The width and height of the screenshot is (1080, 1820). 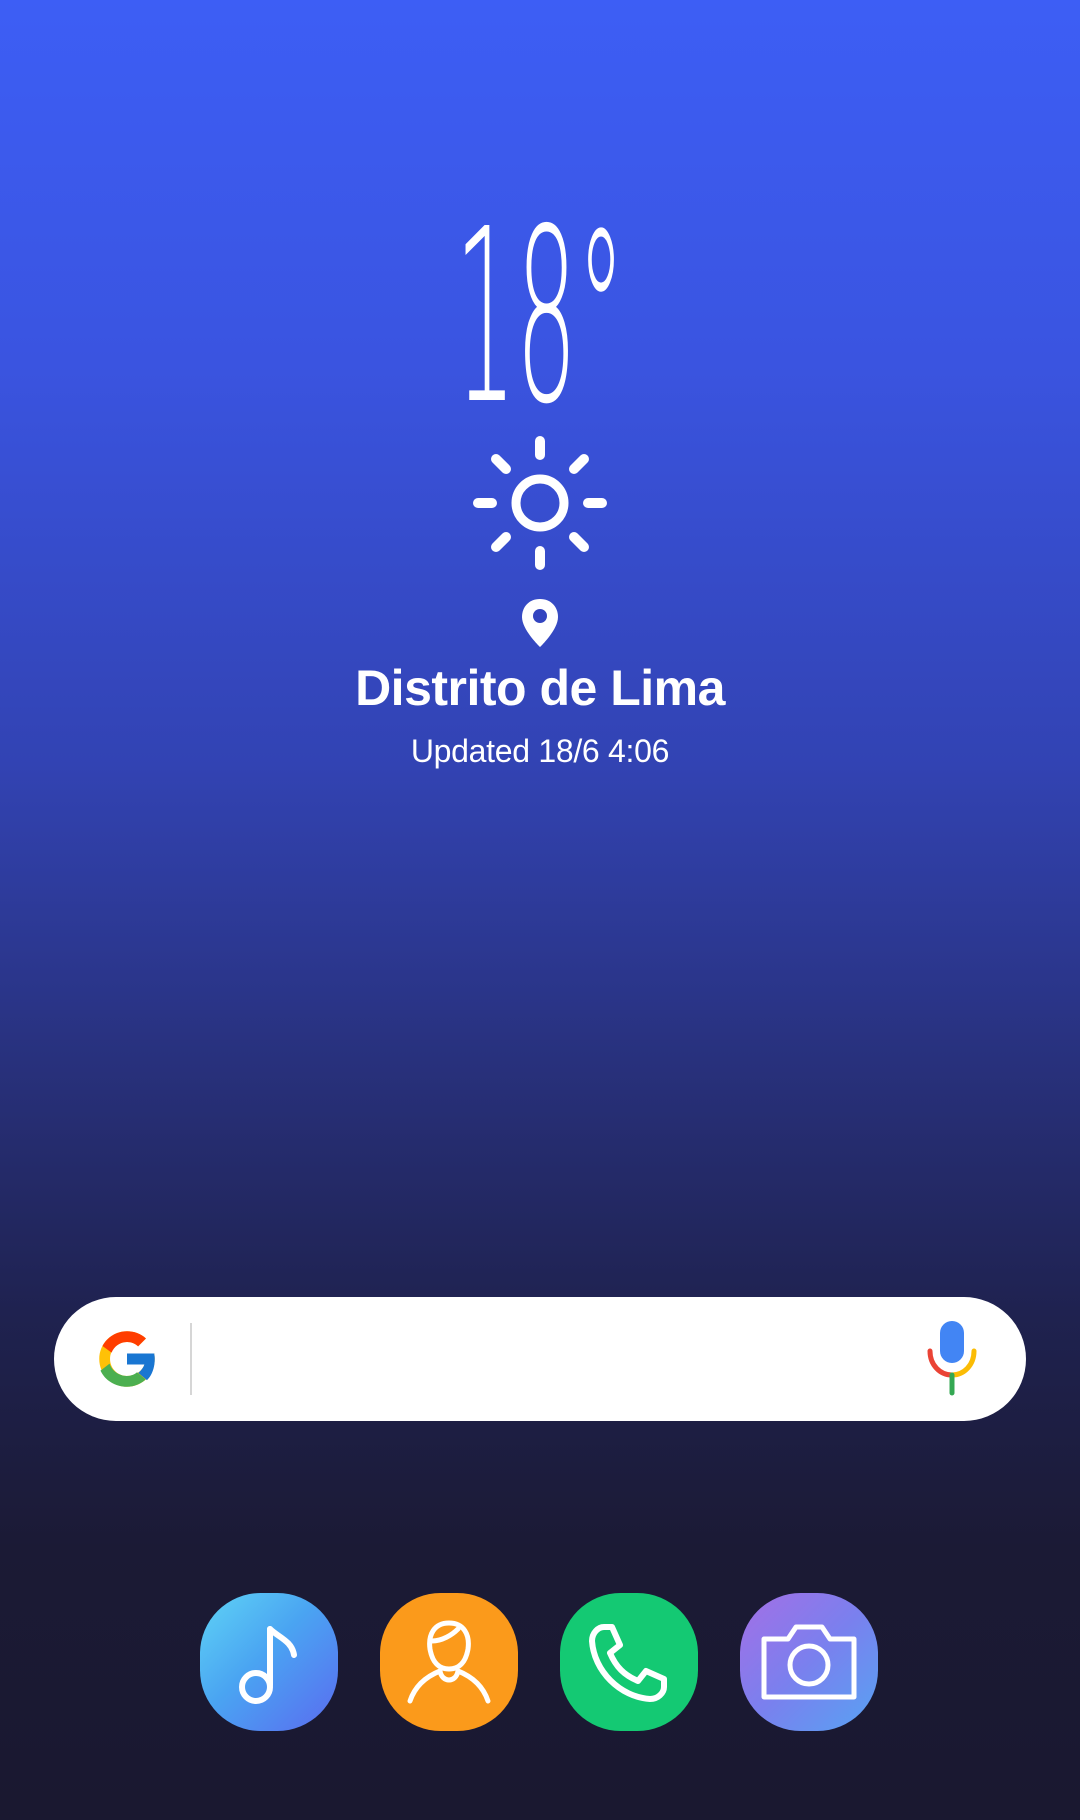 I want to click on mic-icon, so click(x=952, y=1359).